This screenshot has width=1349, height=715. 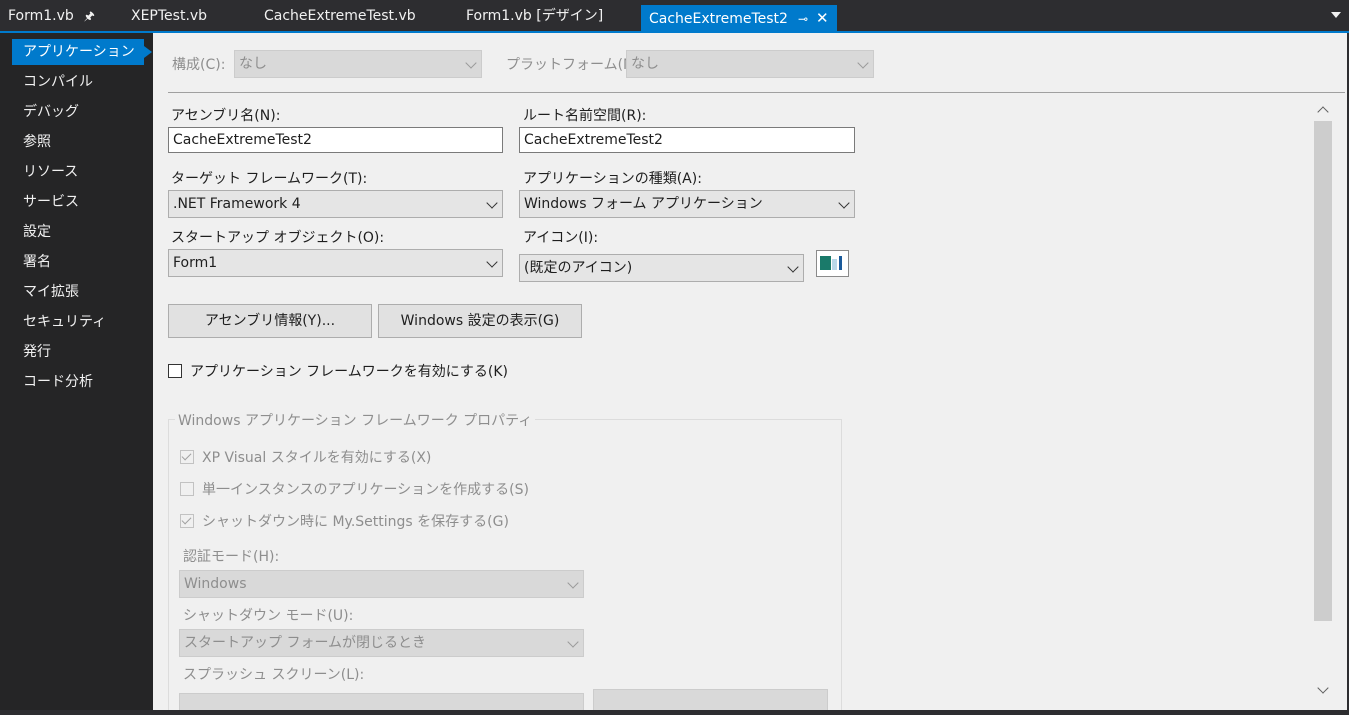 I want to click on startup-object-value: Form1, so click(x=195, y=263).